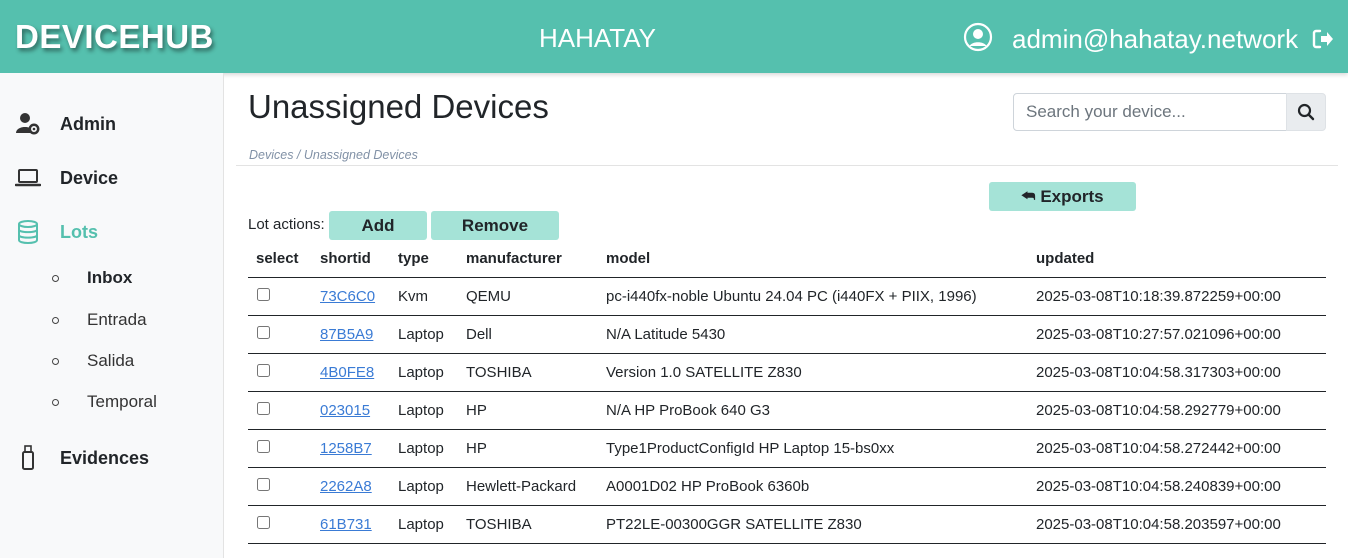 The image size is (1348, 558). Describe the element at coordinates (28, 178) in the screenshot. I see `laptop-icon` at that location.